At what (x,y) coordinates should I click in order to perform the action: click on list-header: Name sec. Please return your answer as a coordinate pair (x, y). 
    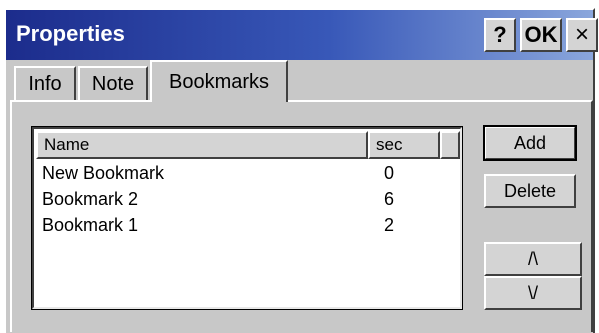
    Looking at the image, I should click on (248, 145).